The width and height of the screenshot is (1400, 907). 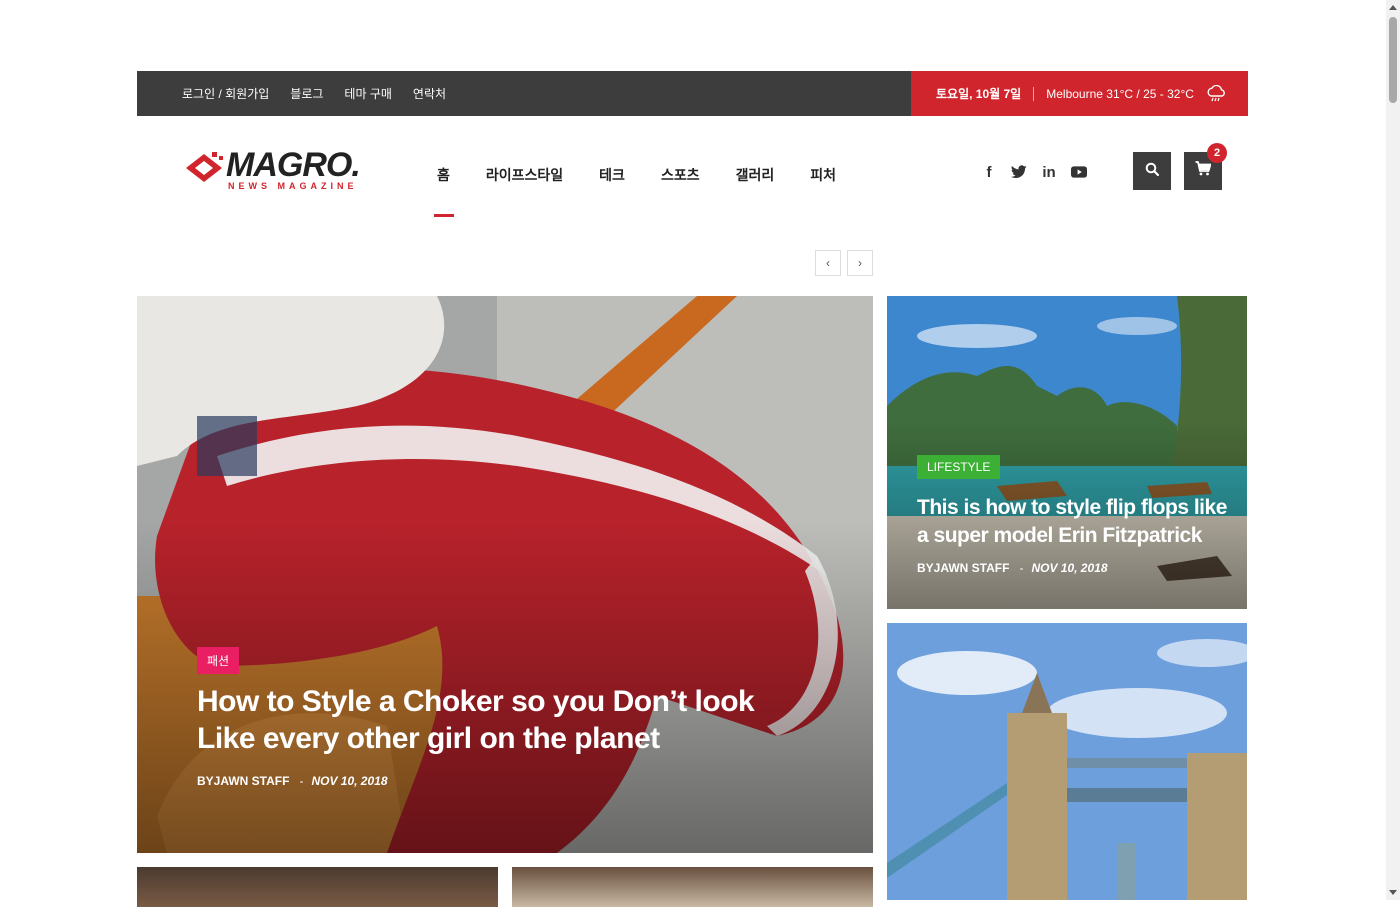 What do you see at coordinates (1120, 93) in the screenshot?
I see `weather-text: Melbourne 31°C / 25 - 32°C` at bounding box center [1120, 93].